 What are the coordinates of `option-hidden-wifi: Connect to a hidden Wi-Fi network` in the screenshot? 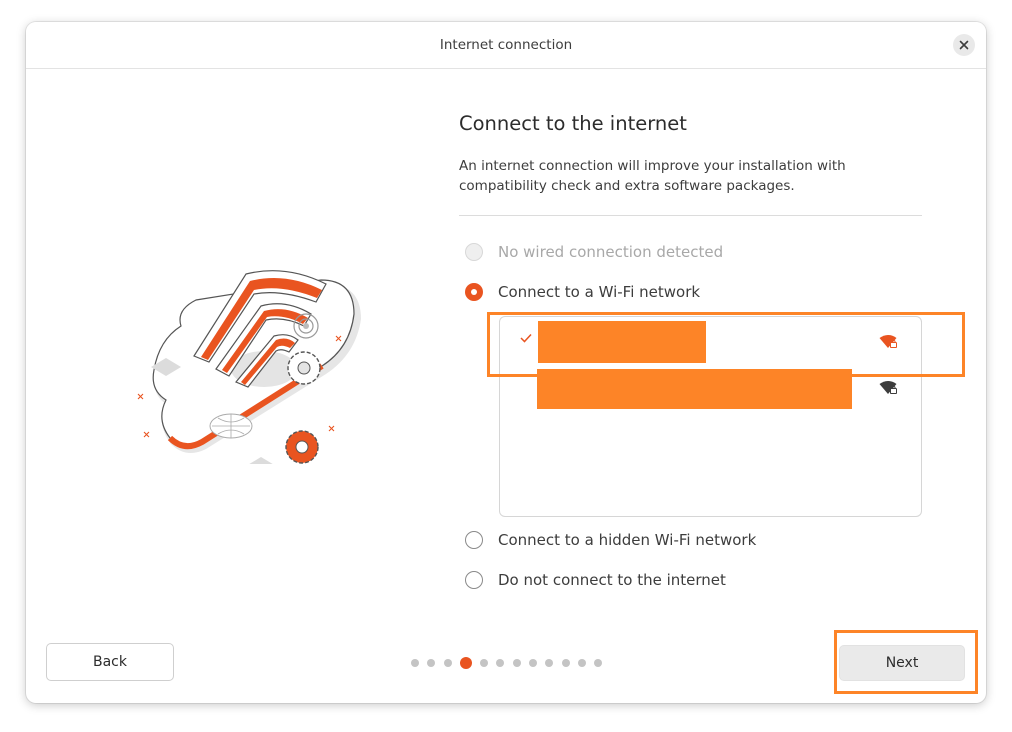 It's located at (610, 540).